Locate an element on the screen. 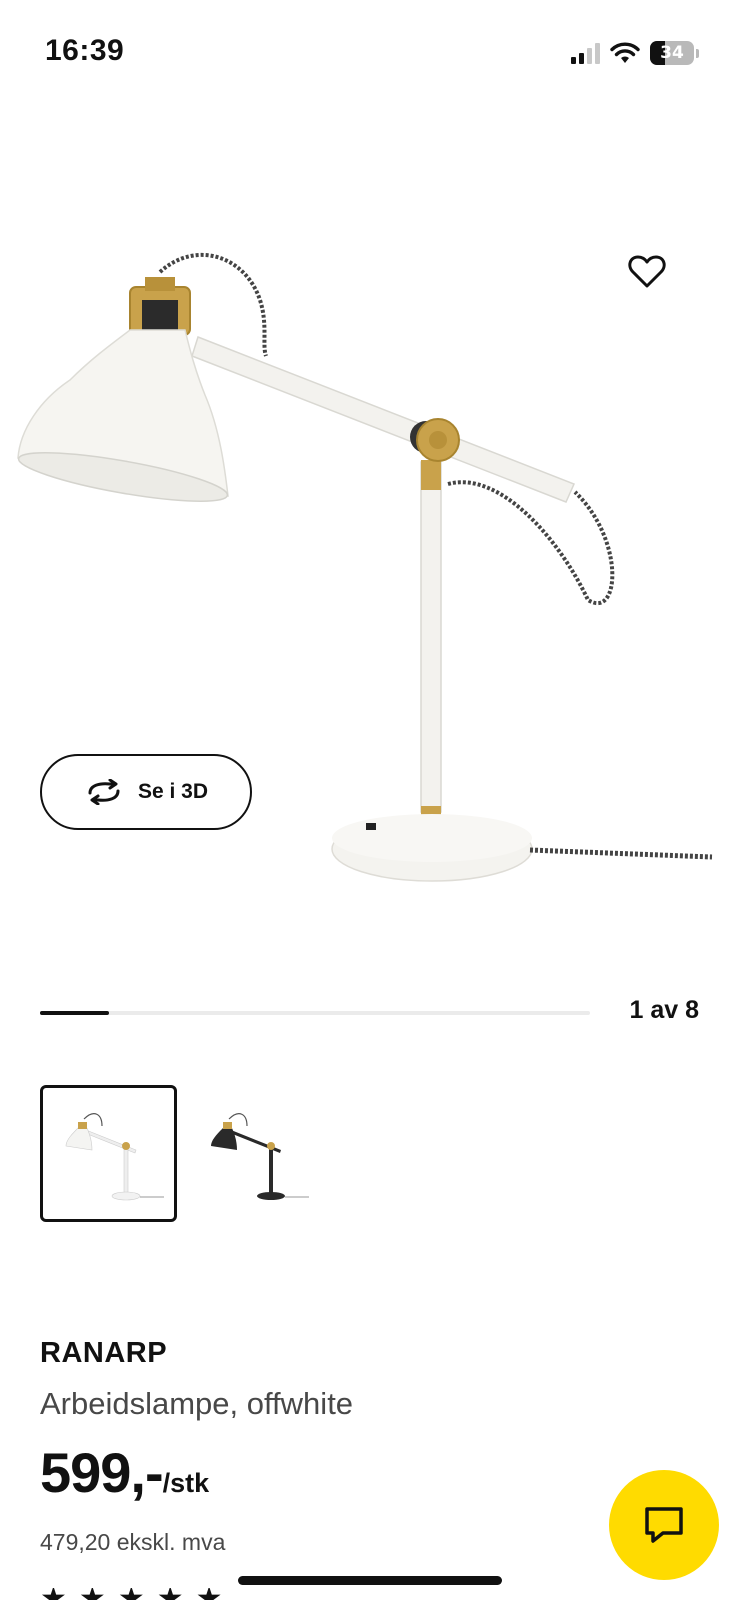  gallery-progress is located at coordinates (315, 1013).